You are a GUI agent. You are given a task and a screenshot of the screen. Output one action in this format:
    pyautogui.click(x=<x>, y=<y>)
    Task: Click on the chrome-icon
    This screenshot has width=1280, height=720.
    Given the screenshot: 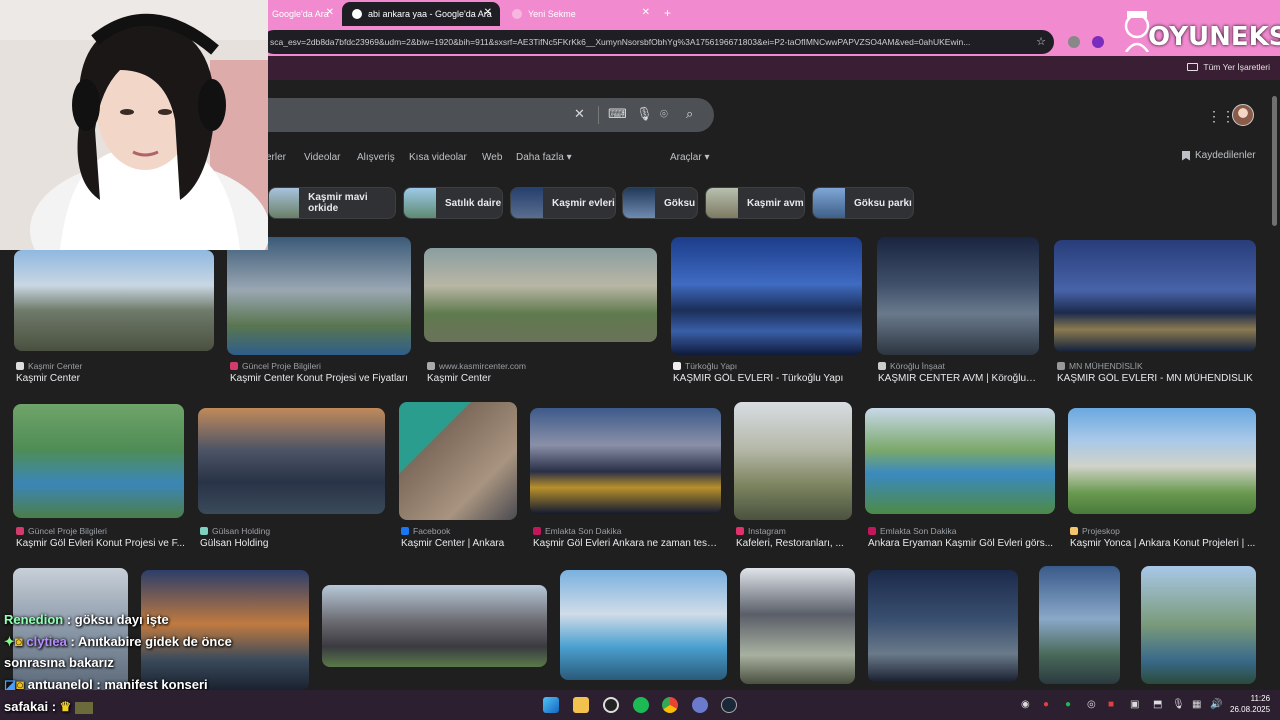 What is the action you would take?
    pyautogui.click(x=670, y=705)
    